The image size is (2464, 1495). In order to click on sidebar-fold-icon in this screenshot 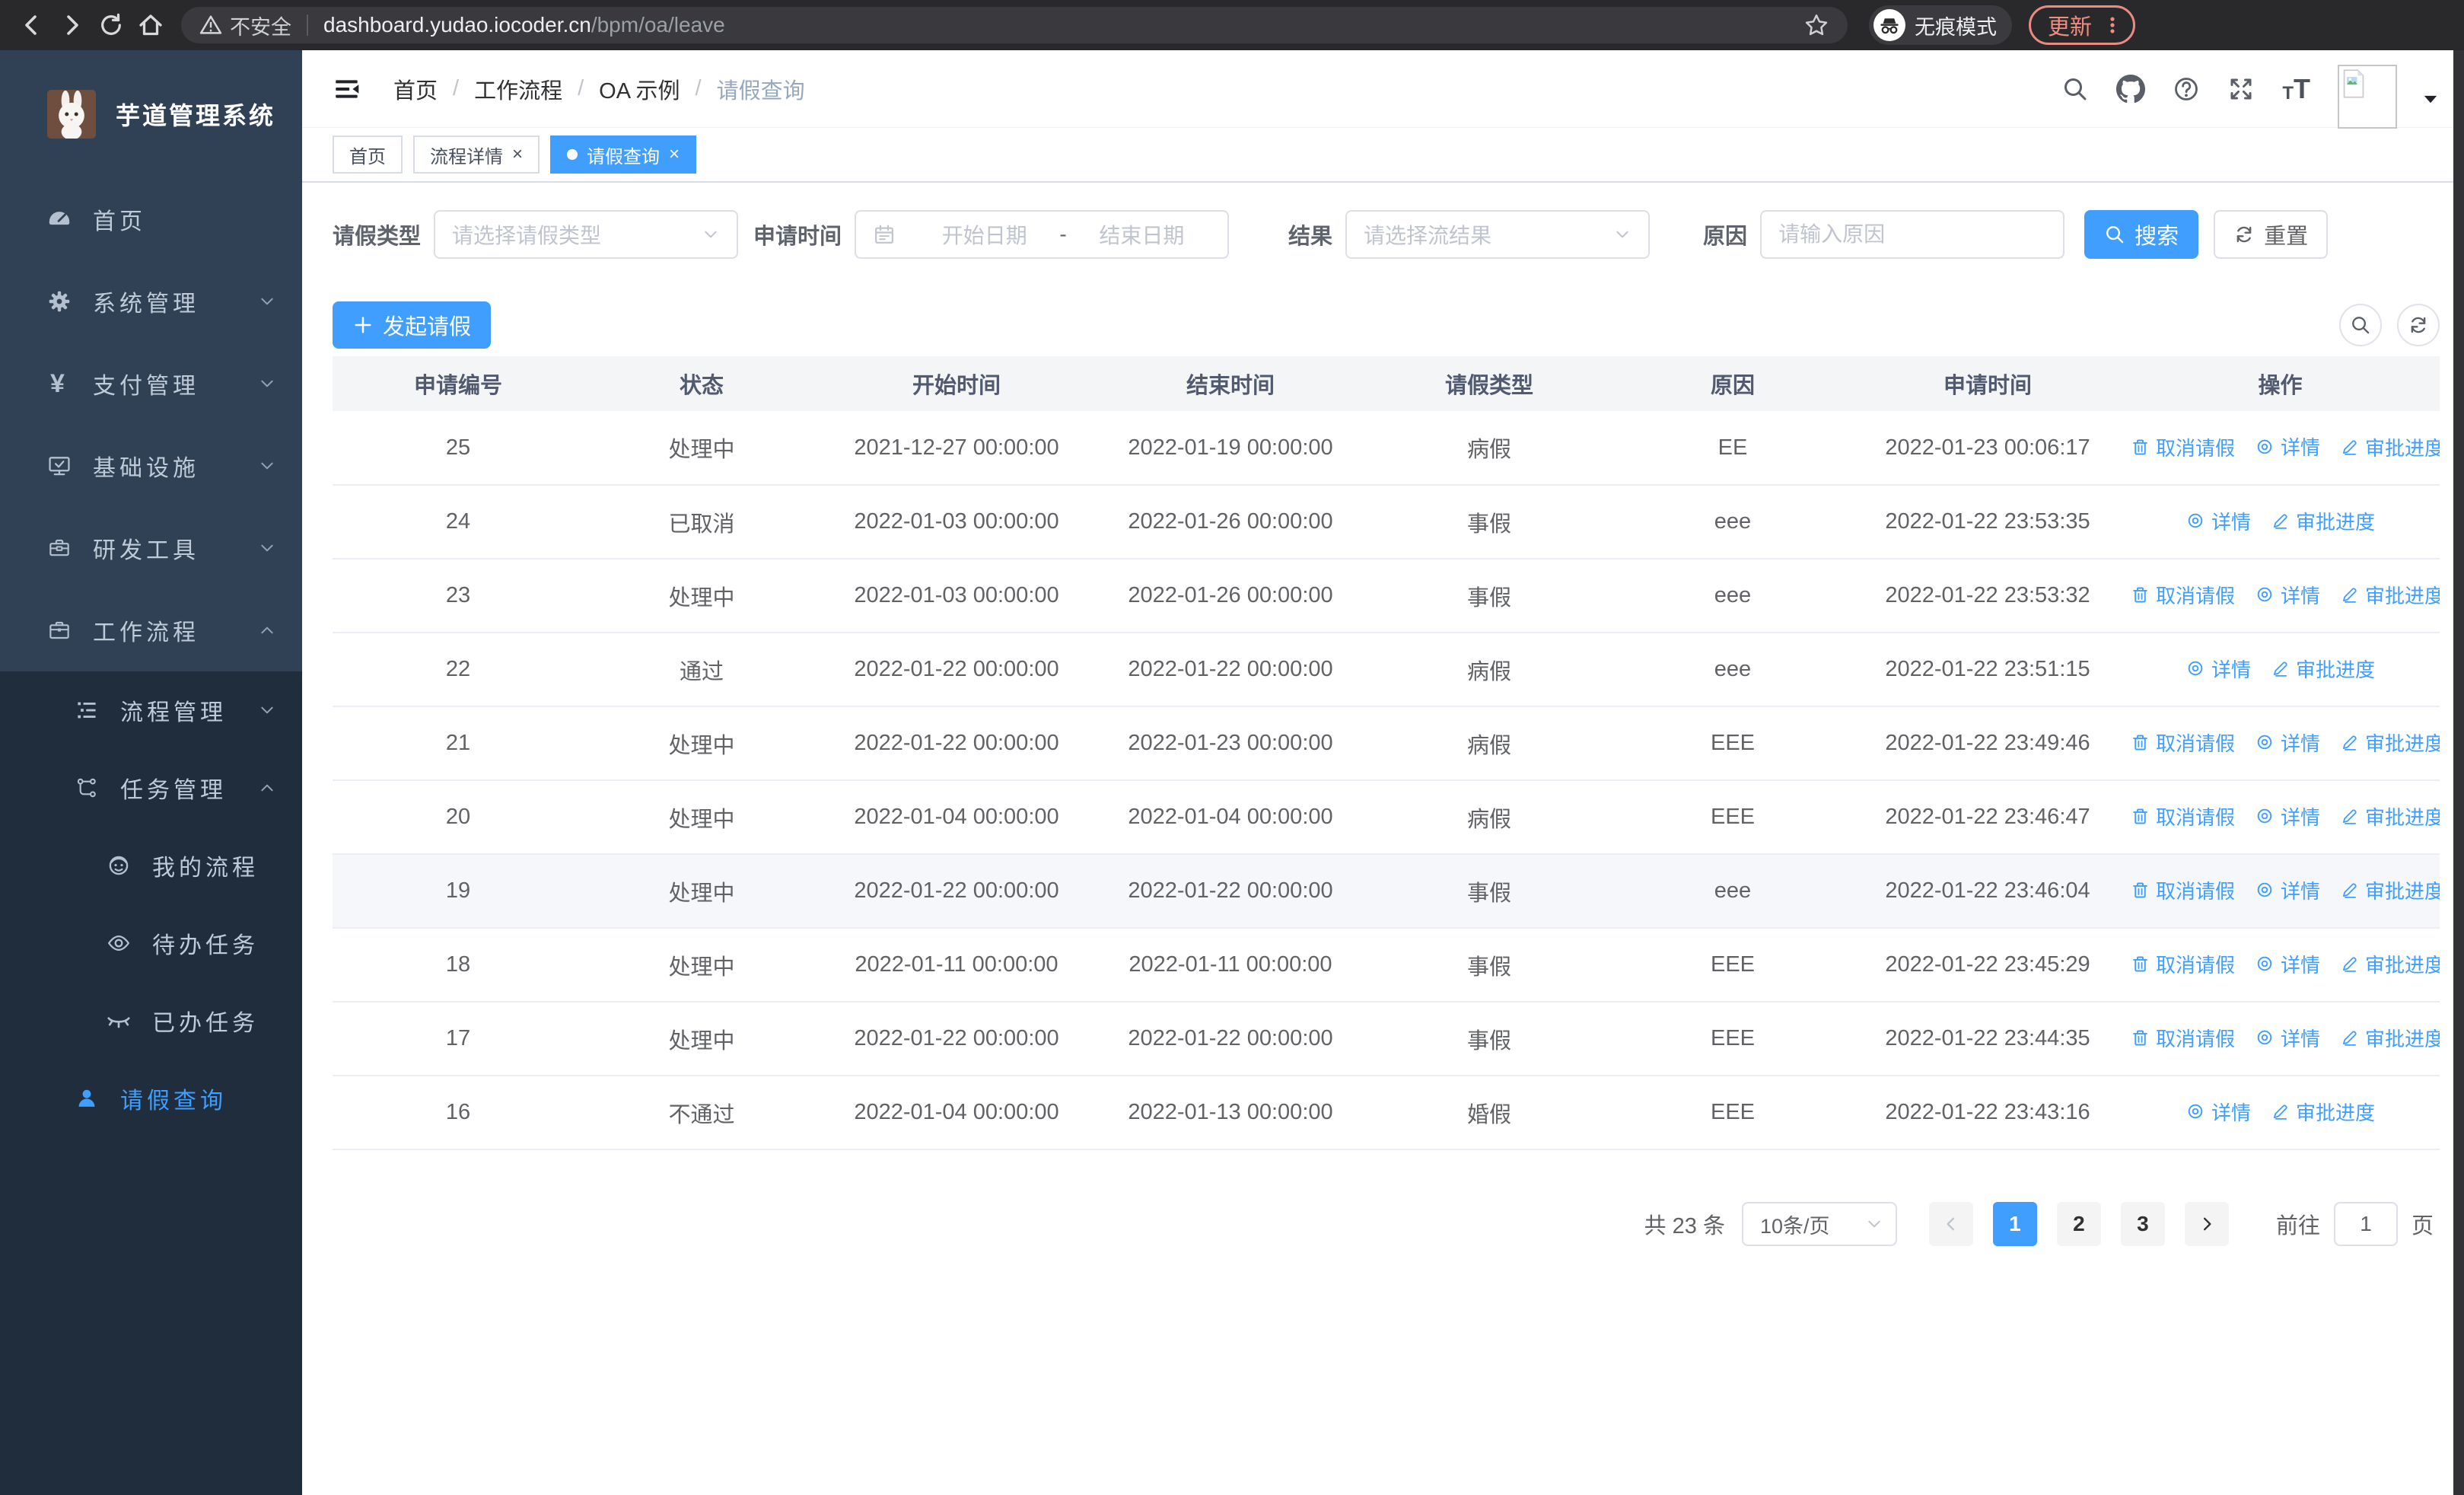, I will do `click(347, 90)`.